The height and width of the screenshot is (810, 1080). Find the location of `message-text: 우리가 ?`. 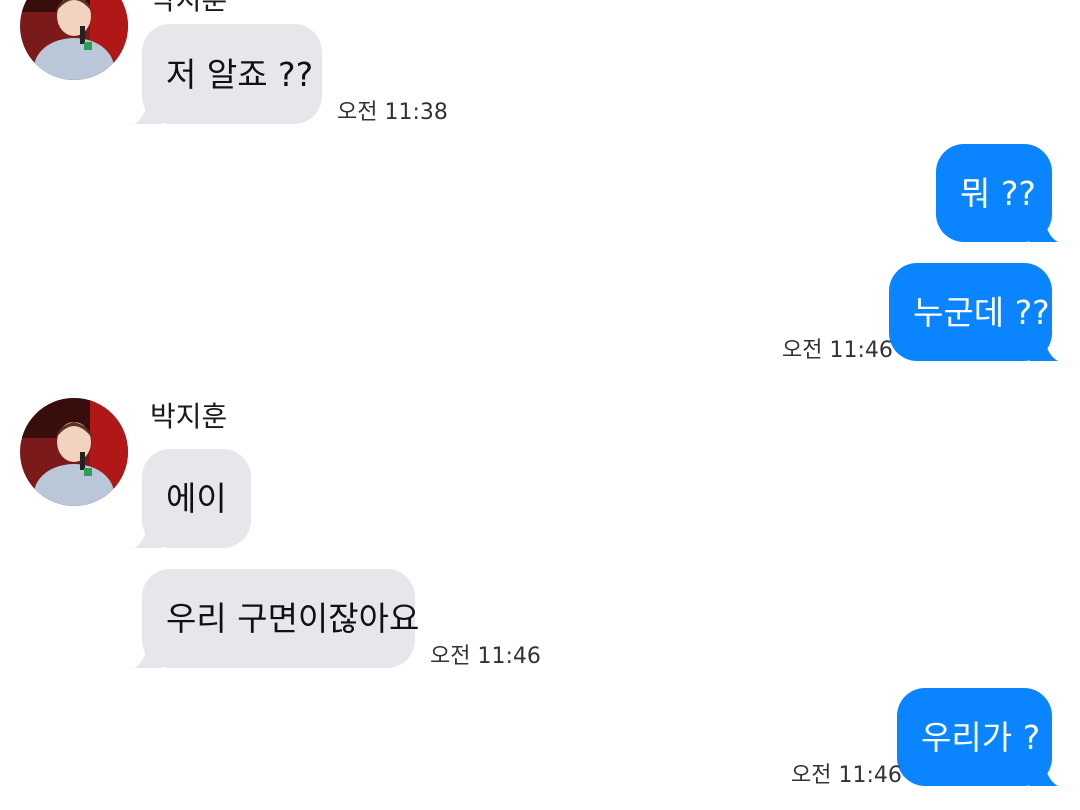

message-text: 우리가 ? is located at coordinates (981, 737).